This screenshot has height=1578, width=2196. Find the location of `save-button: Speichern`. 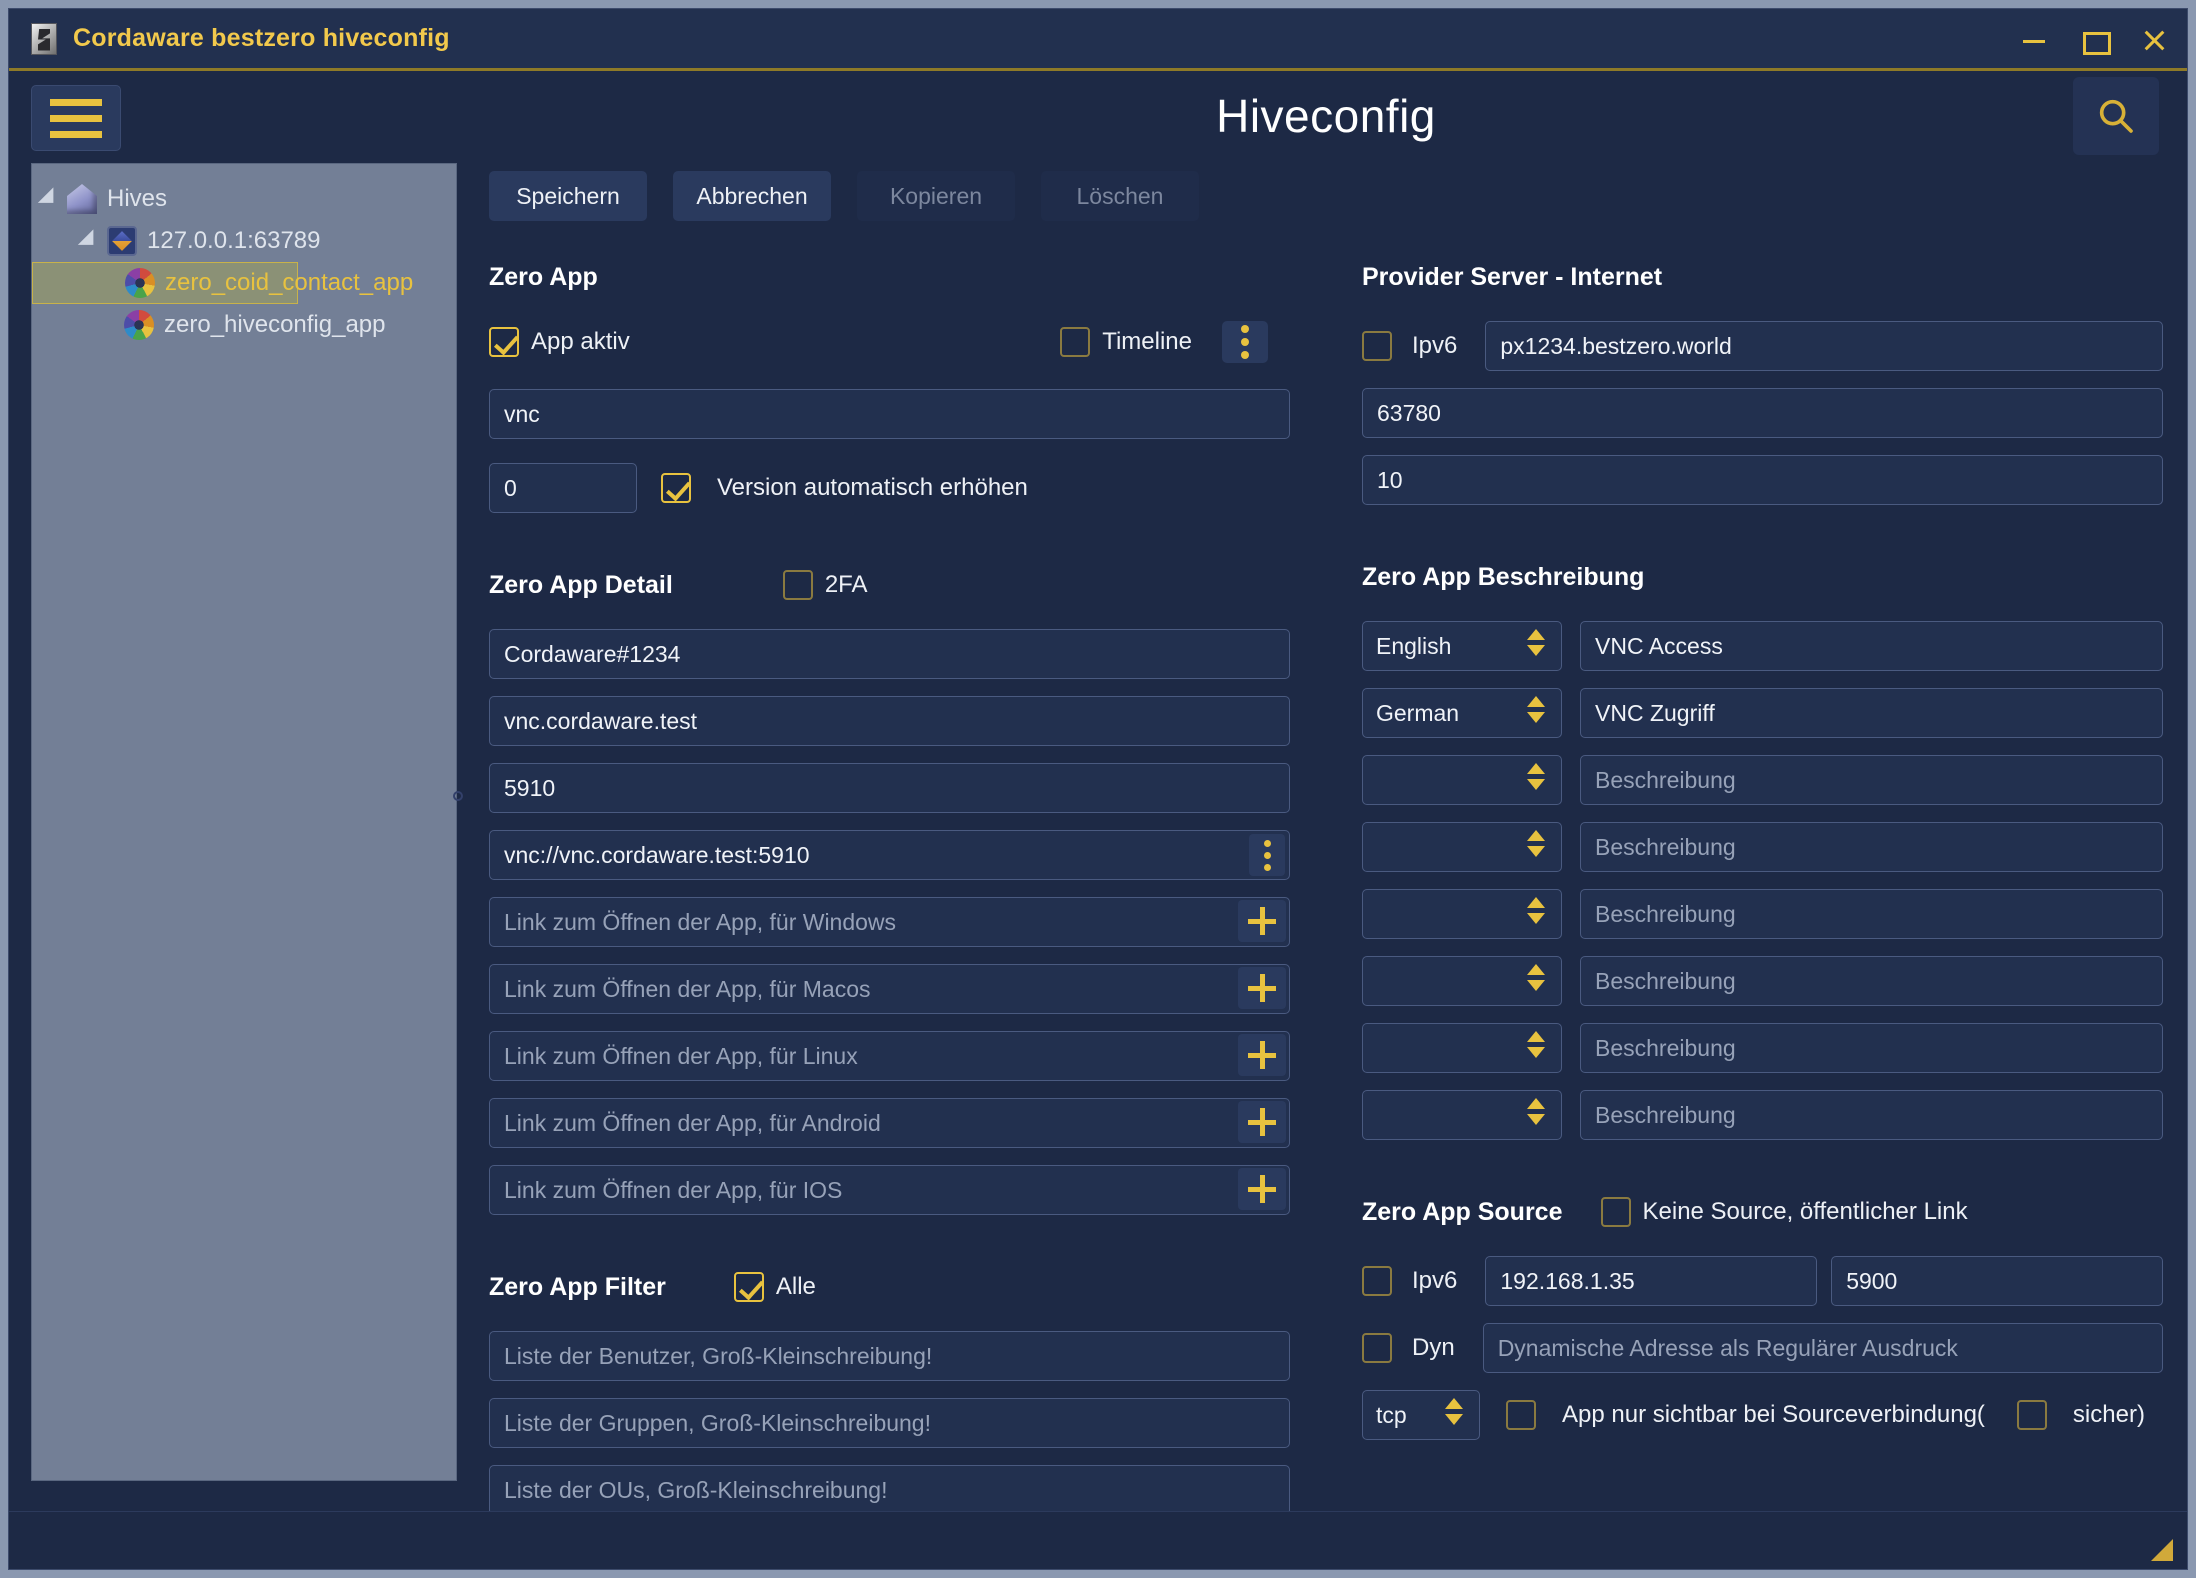

save-button: Speichern is located at coordinates (568, 196).